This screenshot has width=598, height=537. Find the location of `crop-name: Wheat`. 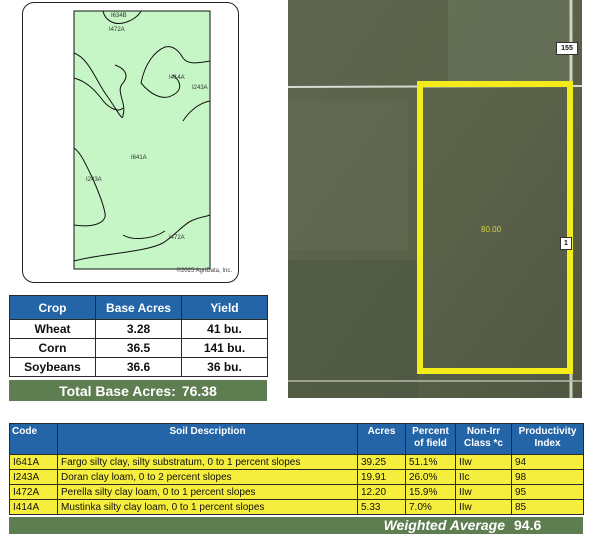

crop-name: Wheat is located at coordinates (52, 329).